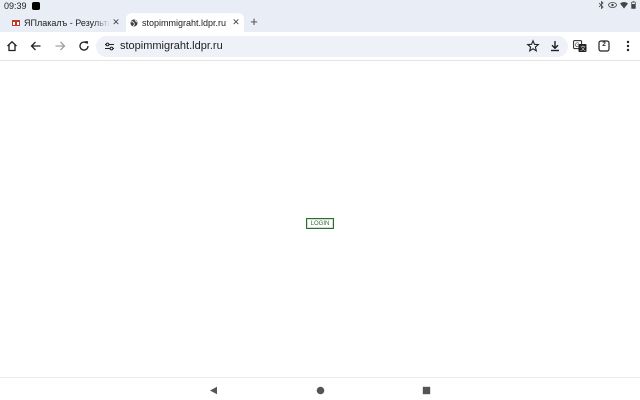 The height and width of the screenshot is (400, 640). I want to click on notification-icon, so click(36, 6).